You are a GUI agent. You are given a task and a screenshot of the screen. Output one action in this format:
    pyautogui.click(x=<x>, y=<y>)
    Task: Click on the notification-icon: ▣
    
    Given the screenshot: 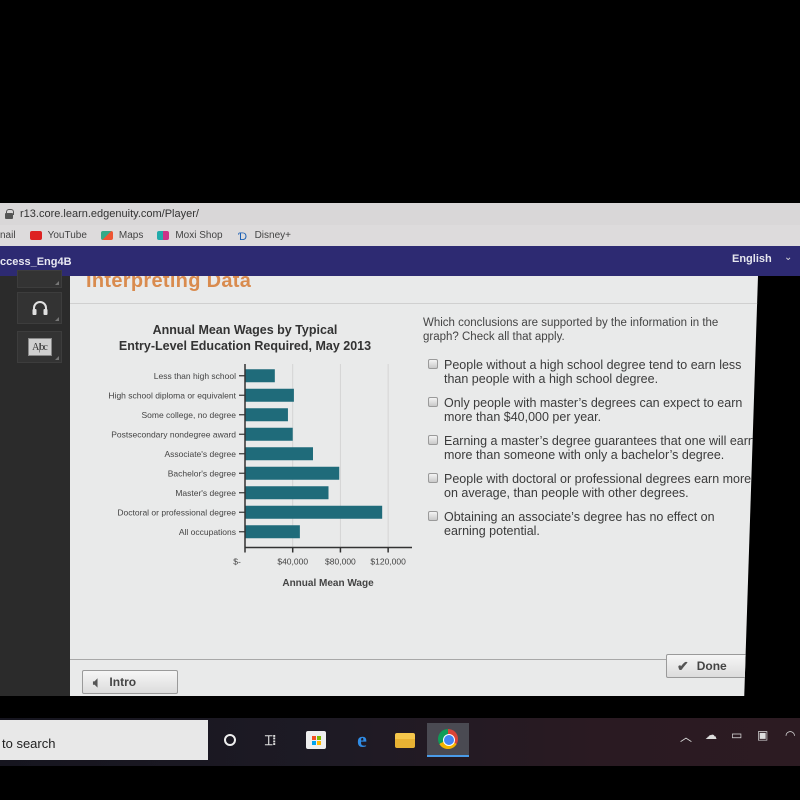 What is the action you would take?
    pyautogui.click(x=762, y=735)
    